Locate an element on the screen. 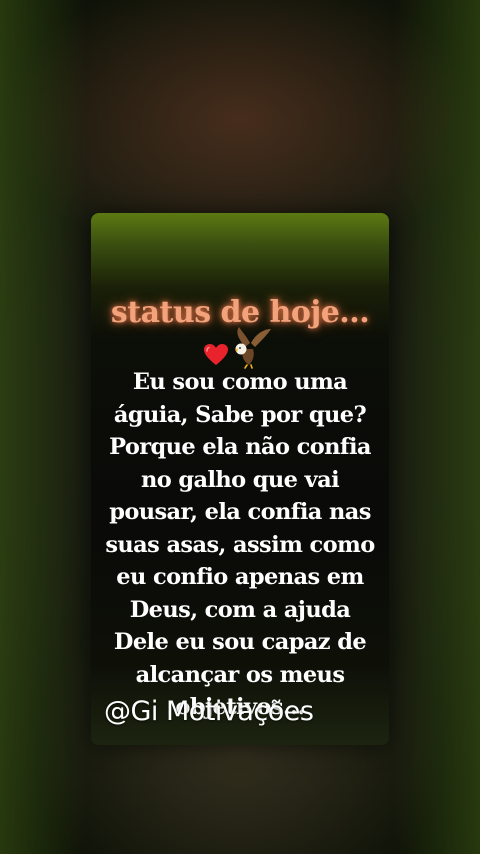  watermark-handle: @Gi Motivações is located at coordinates (209, 711).